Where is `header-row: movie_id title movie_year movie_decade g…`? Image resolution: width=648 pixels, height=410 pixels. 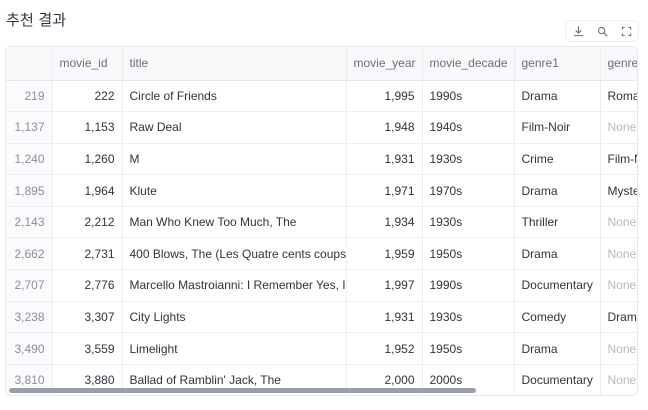
header-row: movie_id title movie_year movie_decade g… is located at coordinates (321, 64).